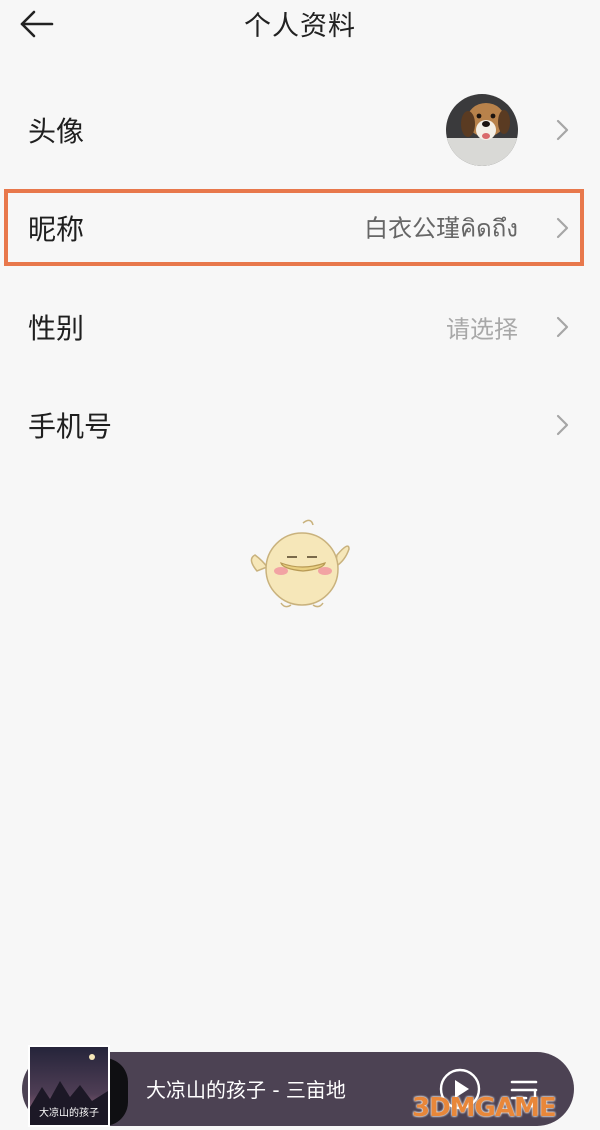 Image resolution: width=600 pixels, height=1130 pixels. What do you see at coordinates (300, 327) in the screenshot?
I see `profile-row-gender: 性别 请选择` at bounding box center [300, 327].